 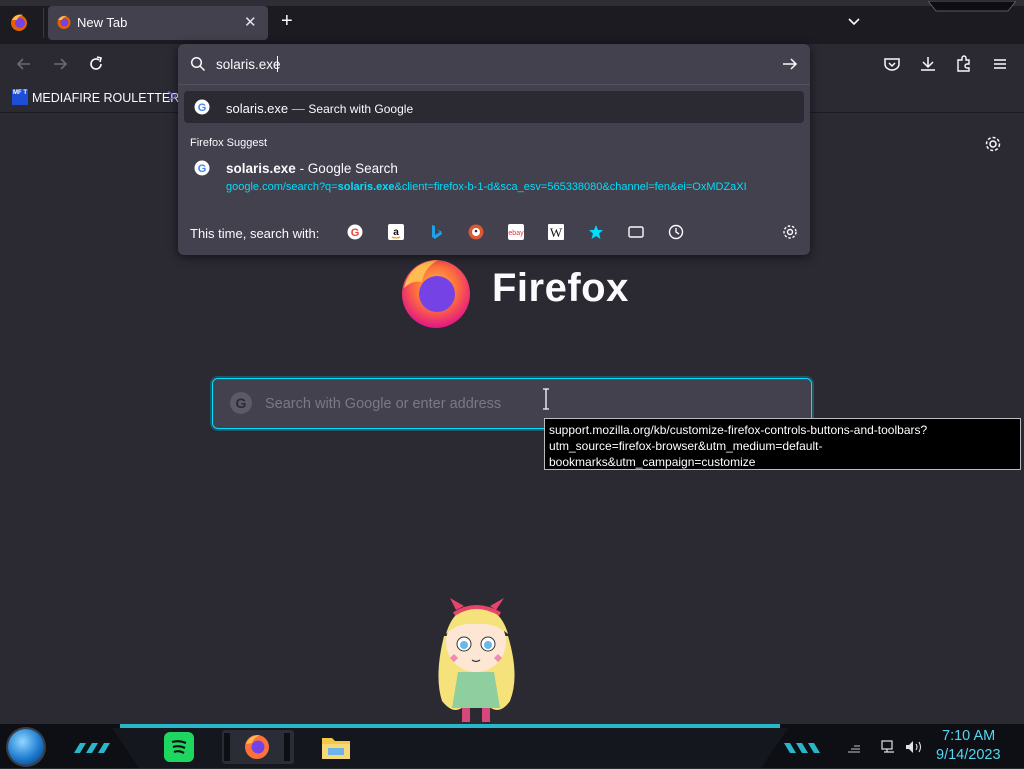 I want to click on taskbar-chevron-right-icon, so click(x=802, y=746).